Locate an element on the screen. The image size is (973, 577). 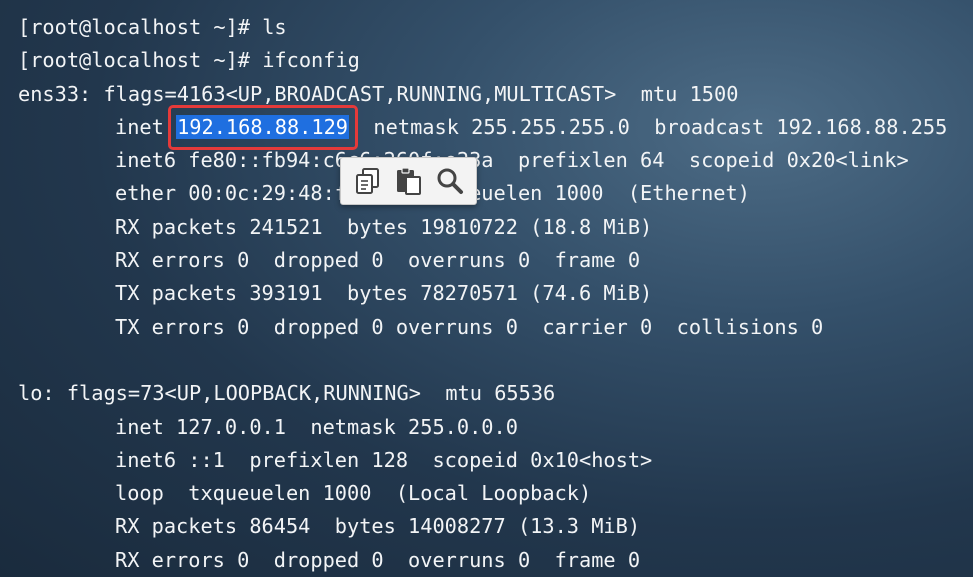
ip-address-highlight: 192.168.88.129 is located at coordinates (263, 127).